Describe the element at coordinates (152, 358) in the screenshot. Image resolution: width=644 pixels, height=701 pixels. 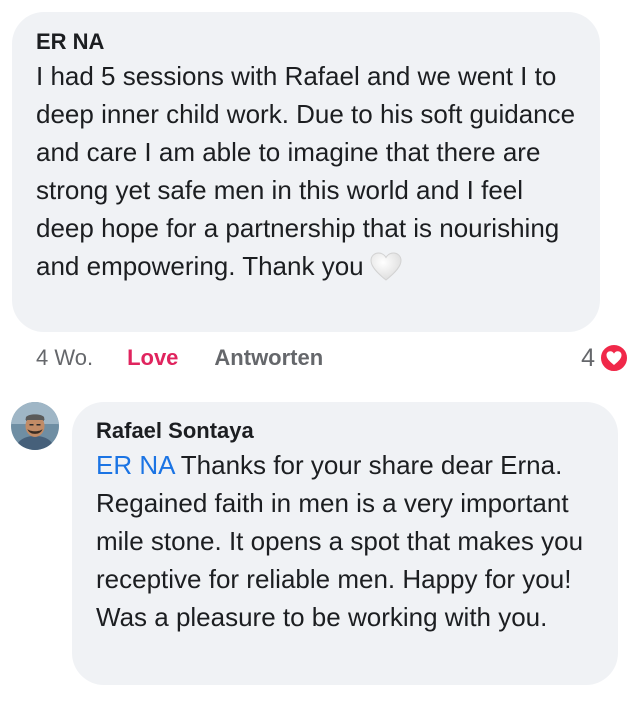
I see `love-reaction-button: Love` at that location.